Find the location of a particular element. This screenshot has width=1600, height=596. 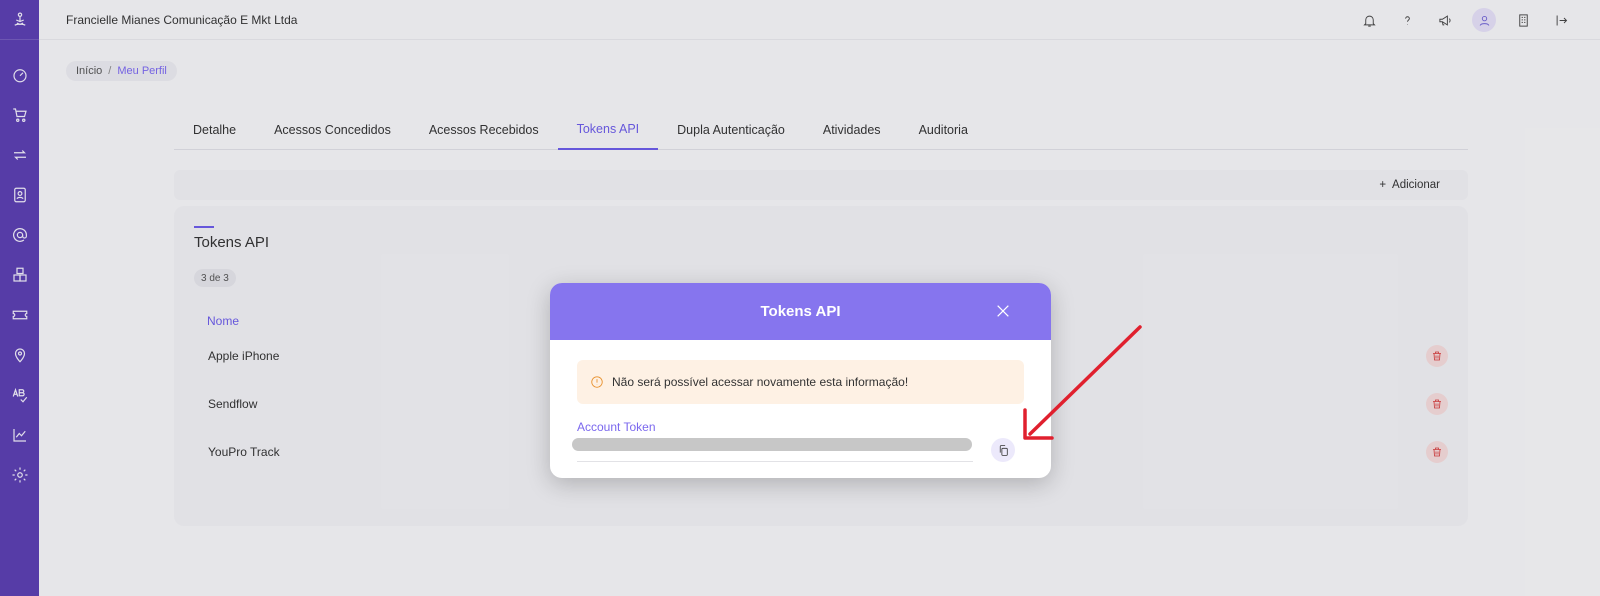

modal-header: Tokens API is located at coordinates (800, 311).